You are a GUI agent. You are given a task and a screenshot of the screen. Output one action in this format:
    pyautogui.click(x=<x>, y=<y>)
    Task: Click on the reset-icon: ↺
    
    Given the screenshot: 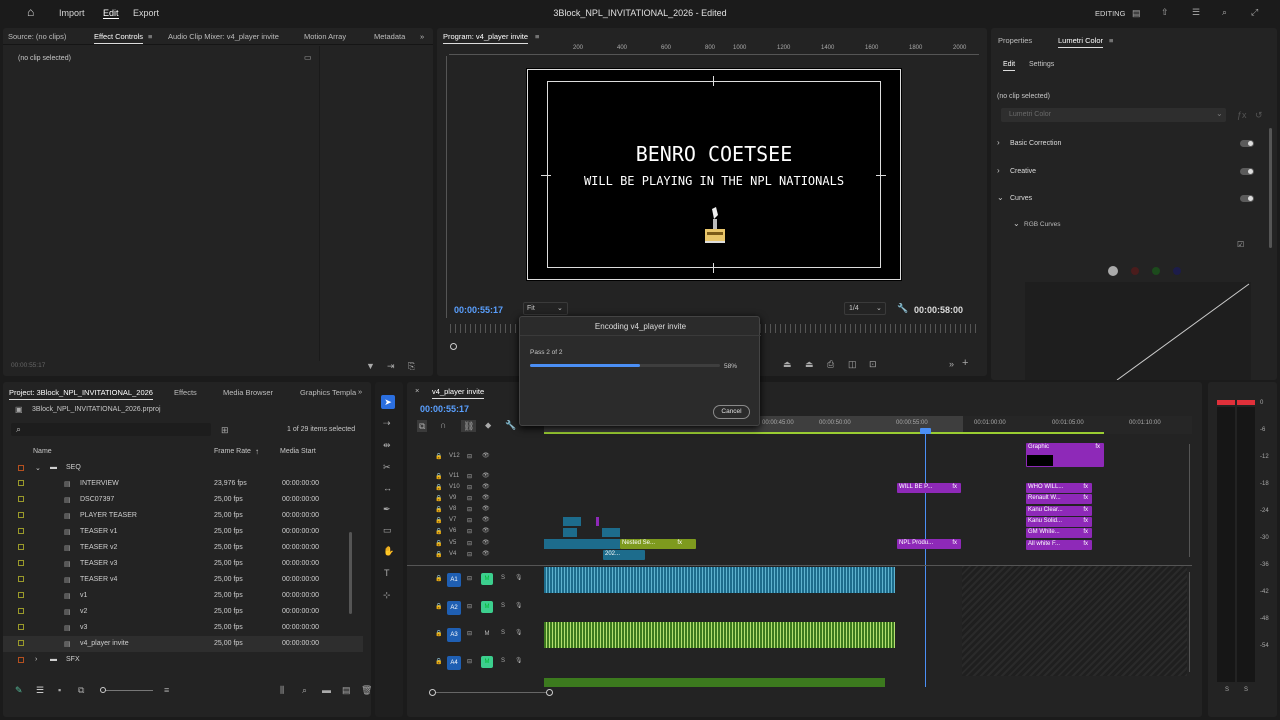 What is the action you would take?
    pyautogui.click(x=1259, y=115)
    